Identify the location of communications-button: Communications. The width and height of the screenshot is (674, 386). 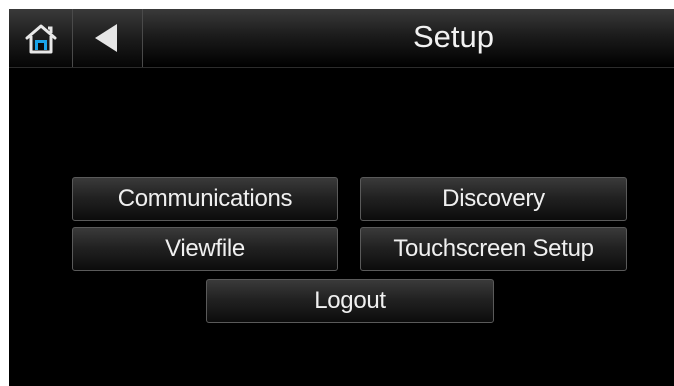
(205, 199).